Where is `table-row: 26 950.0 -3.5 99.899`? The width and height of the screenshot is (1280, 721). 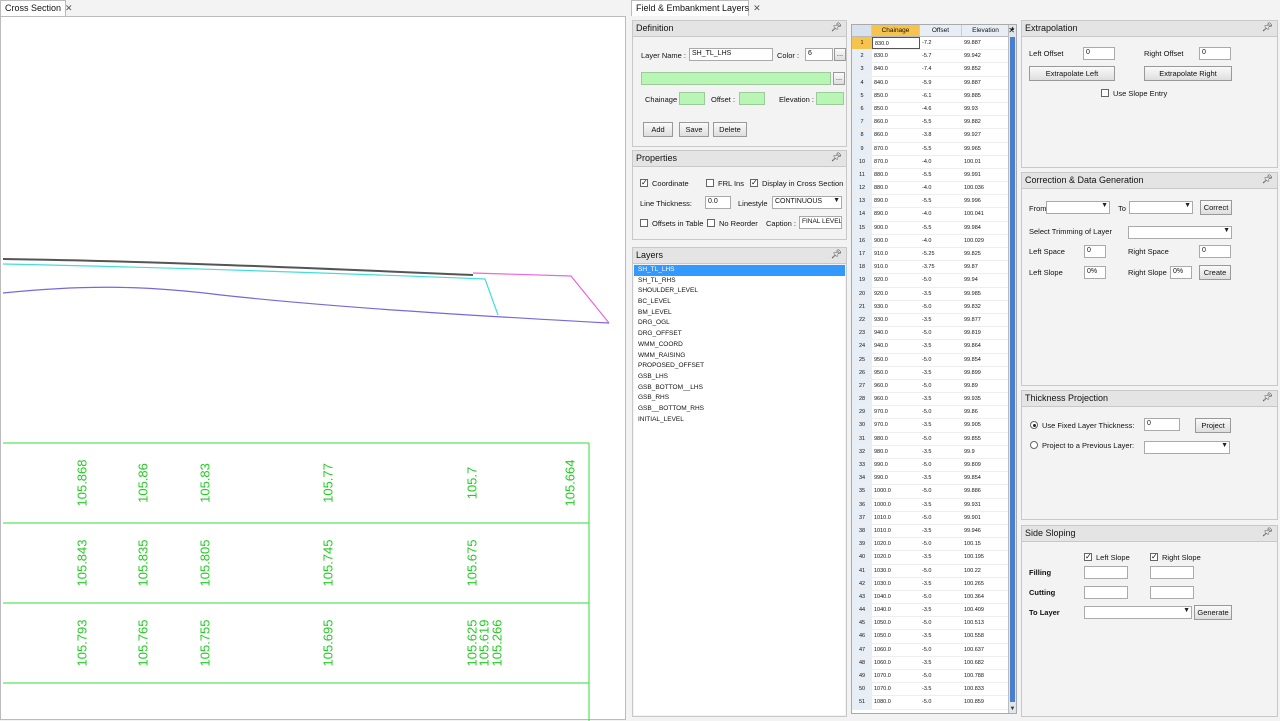
table-row: 26 950.0 -3.5 99.899 is located at coordinates (931, 373).